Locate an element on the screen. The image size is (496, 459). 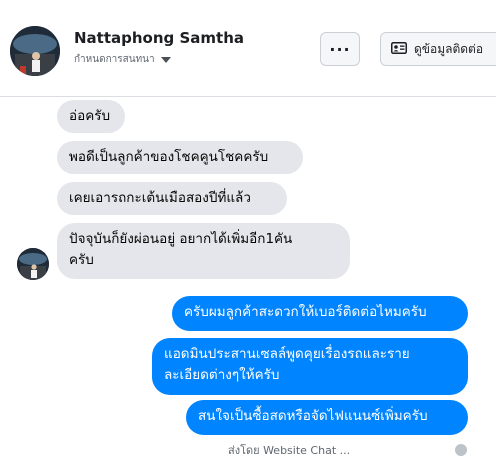
sender-avatar is located at coordinates (33, 264).